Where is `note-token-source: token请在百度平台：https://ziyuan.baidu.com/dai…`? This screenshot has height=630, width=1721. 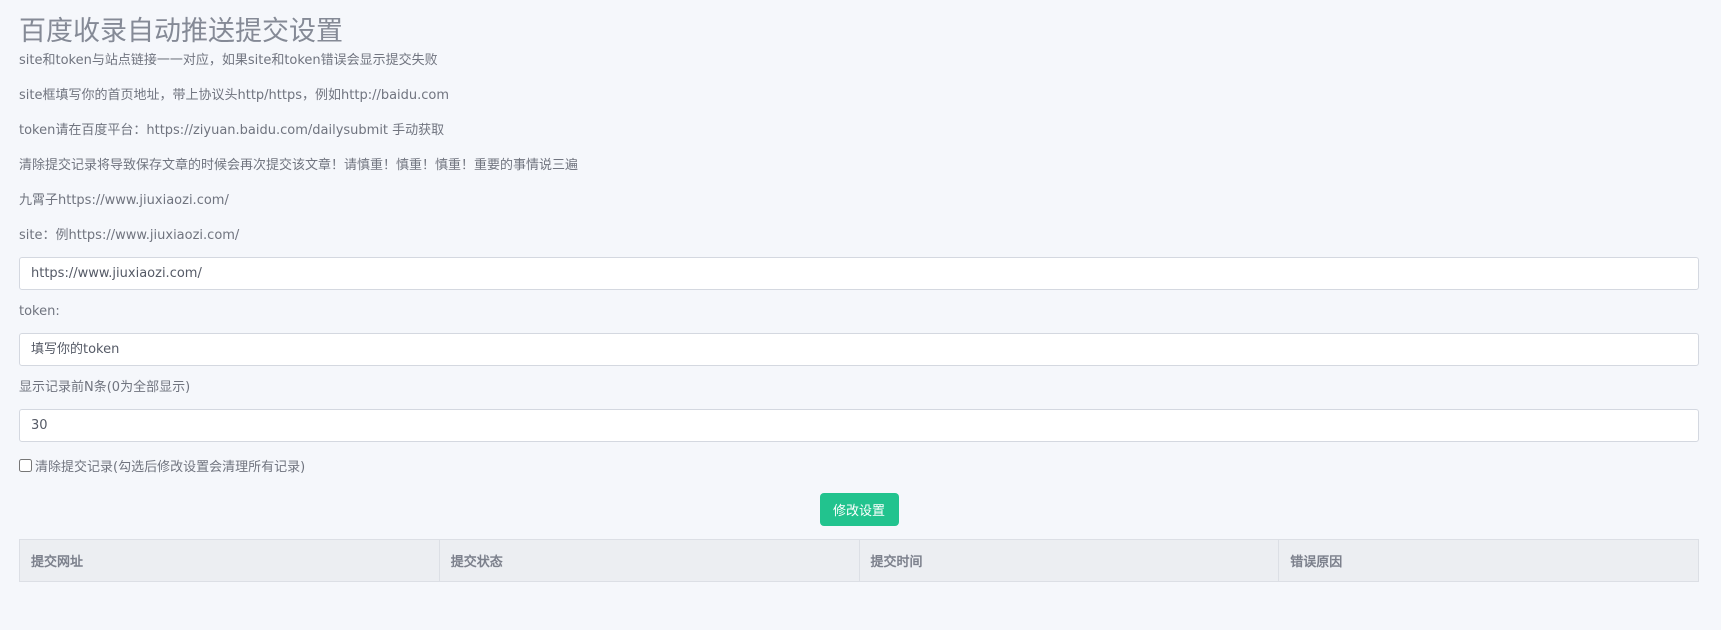 note-token-source: token请在百度平台：https://ziyuan.baidu.com/dai… is located at coordinates (232, 130).